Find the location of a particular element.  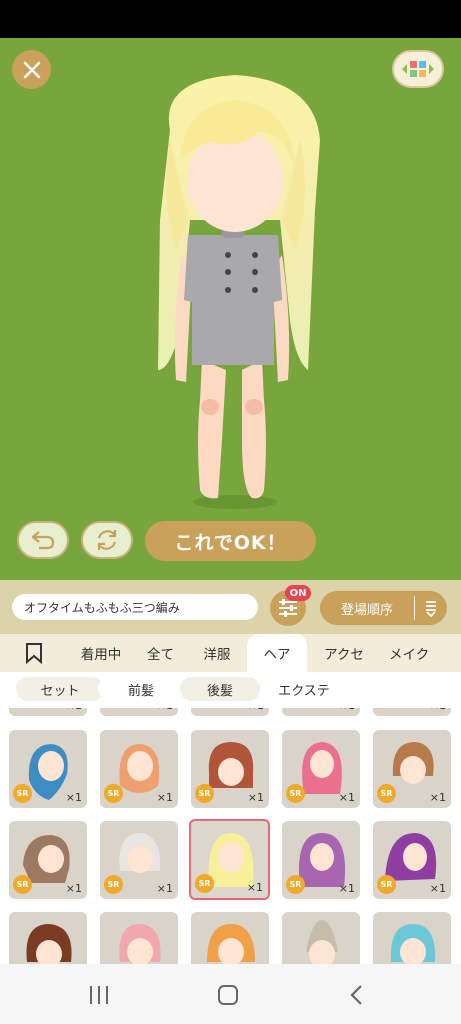

home-icon is located at coordinates (228, 995).